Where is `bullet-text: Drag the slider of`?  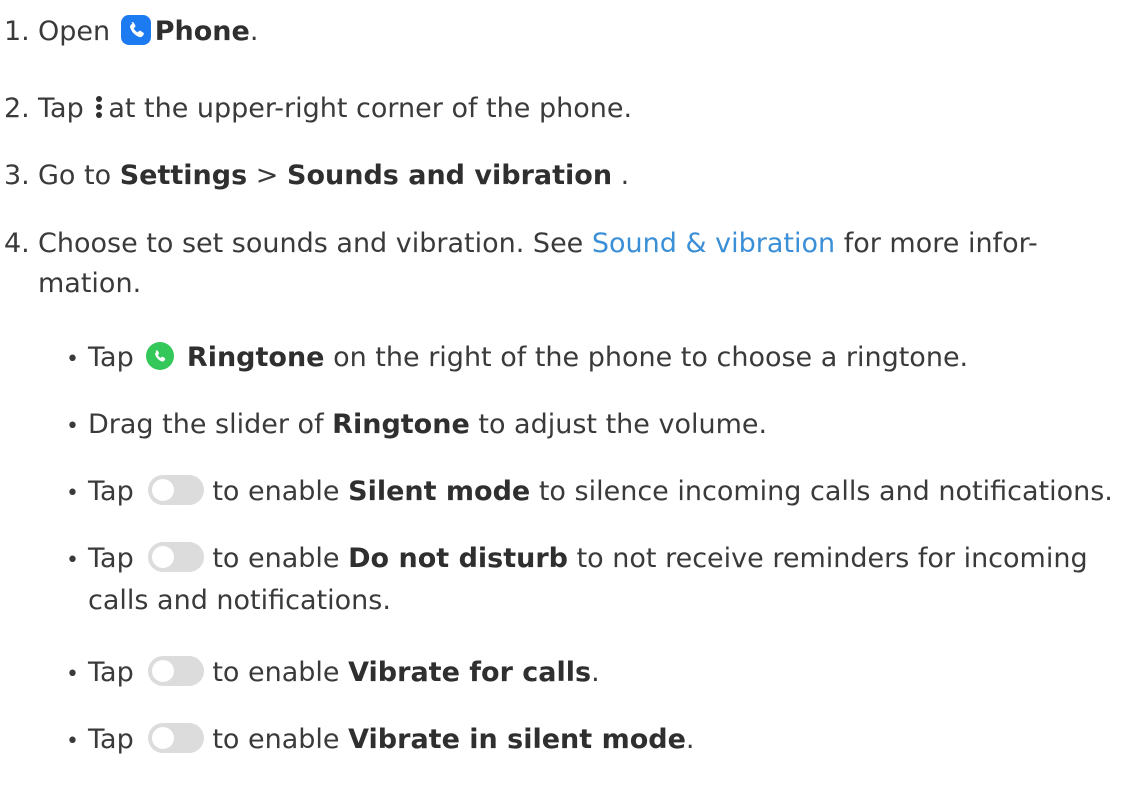
bullet-text: Drag the slider of is located at coordinates (206, 424).